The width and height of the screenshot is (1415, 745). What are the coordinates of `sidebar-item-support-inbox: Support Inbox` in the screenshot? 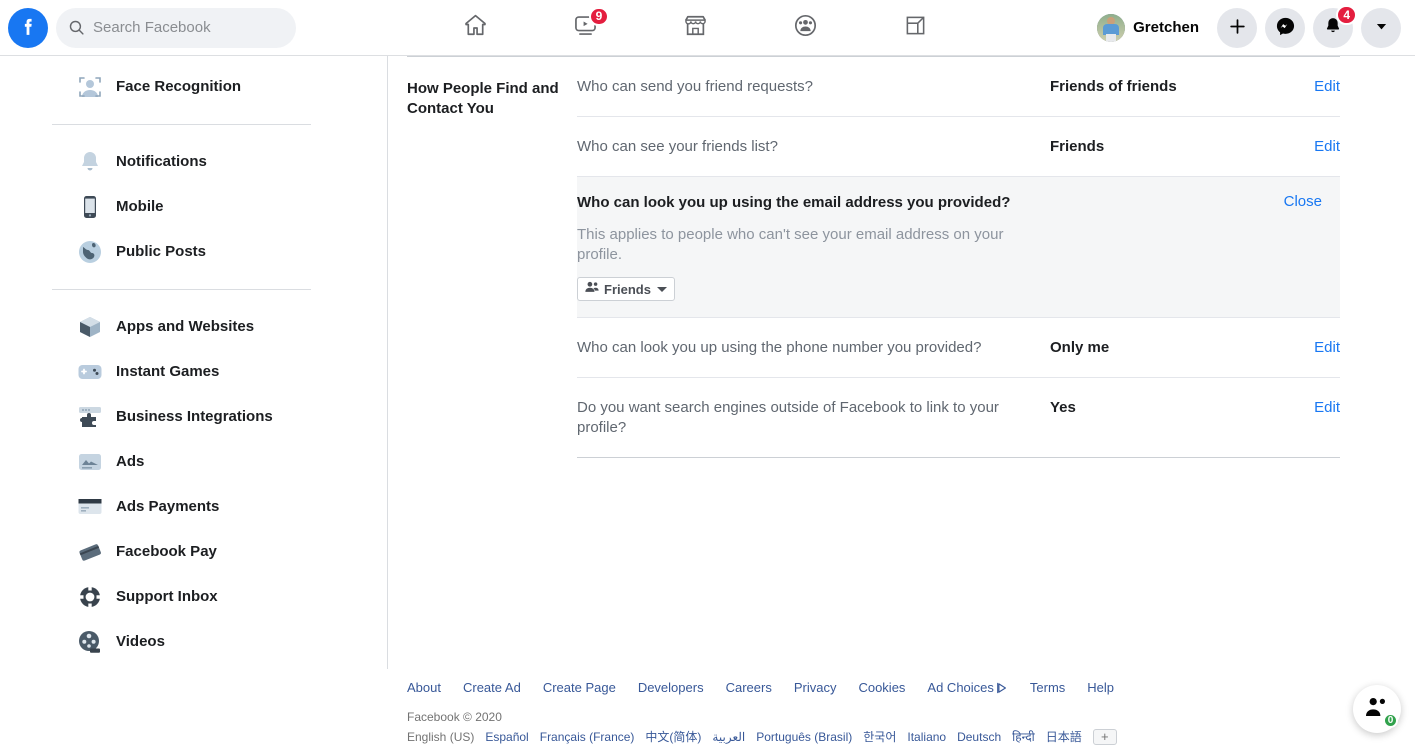 It's located at (193, 596).